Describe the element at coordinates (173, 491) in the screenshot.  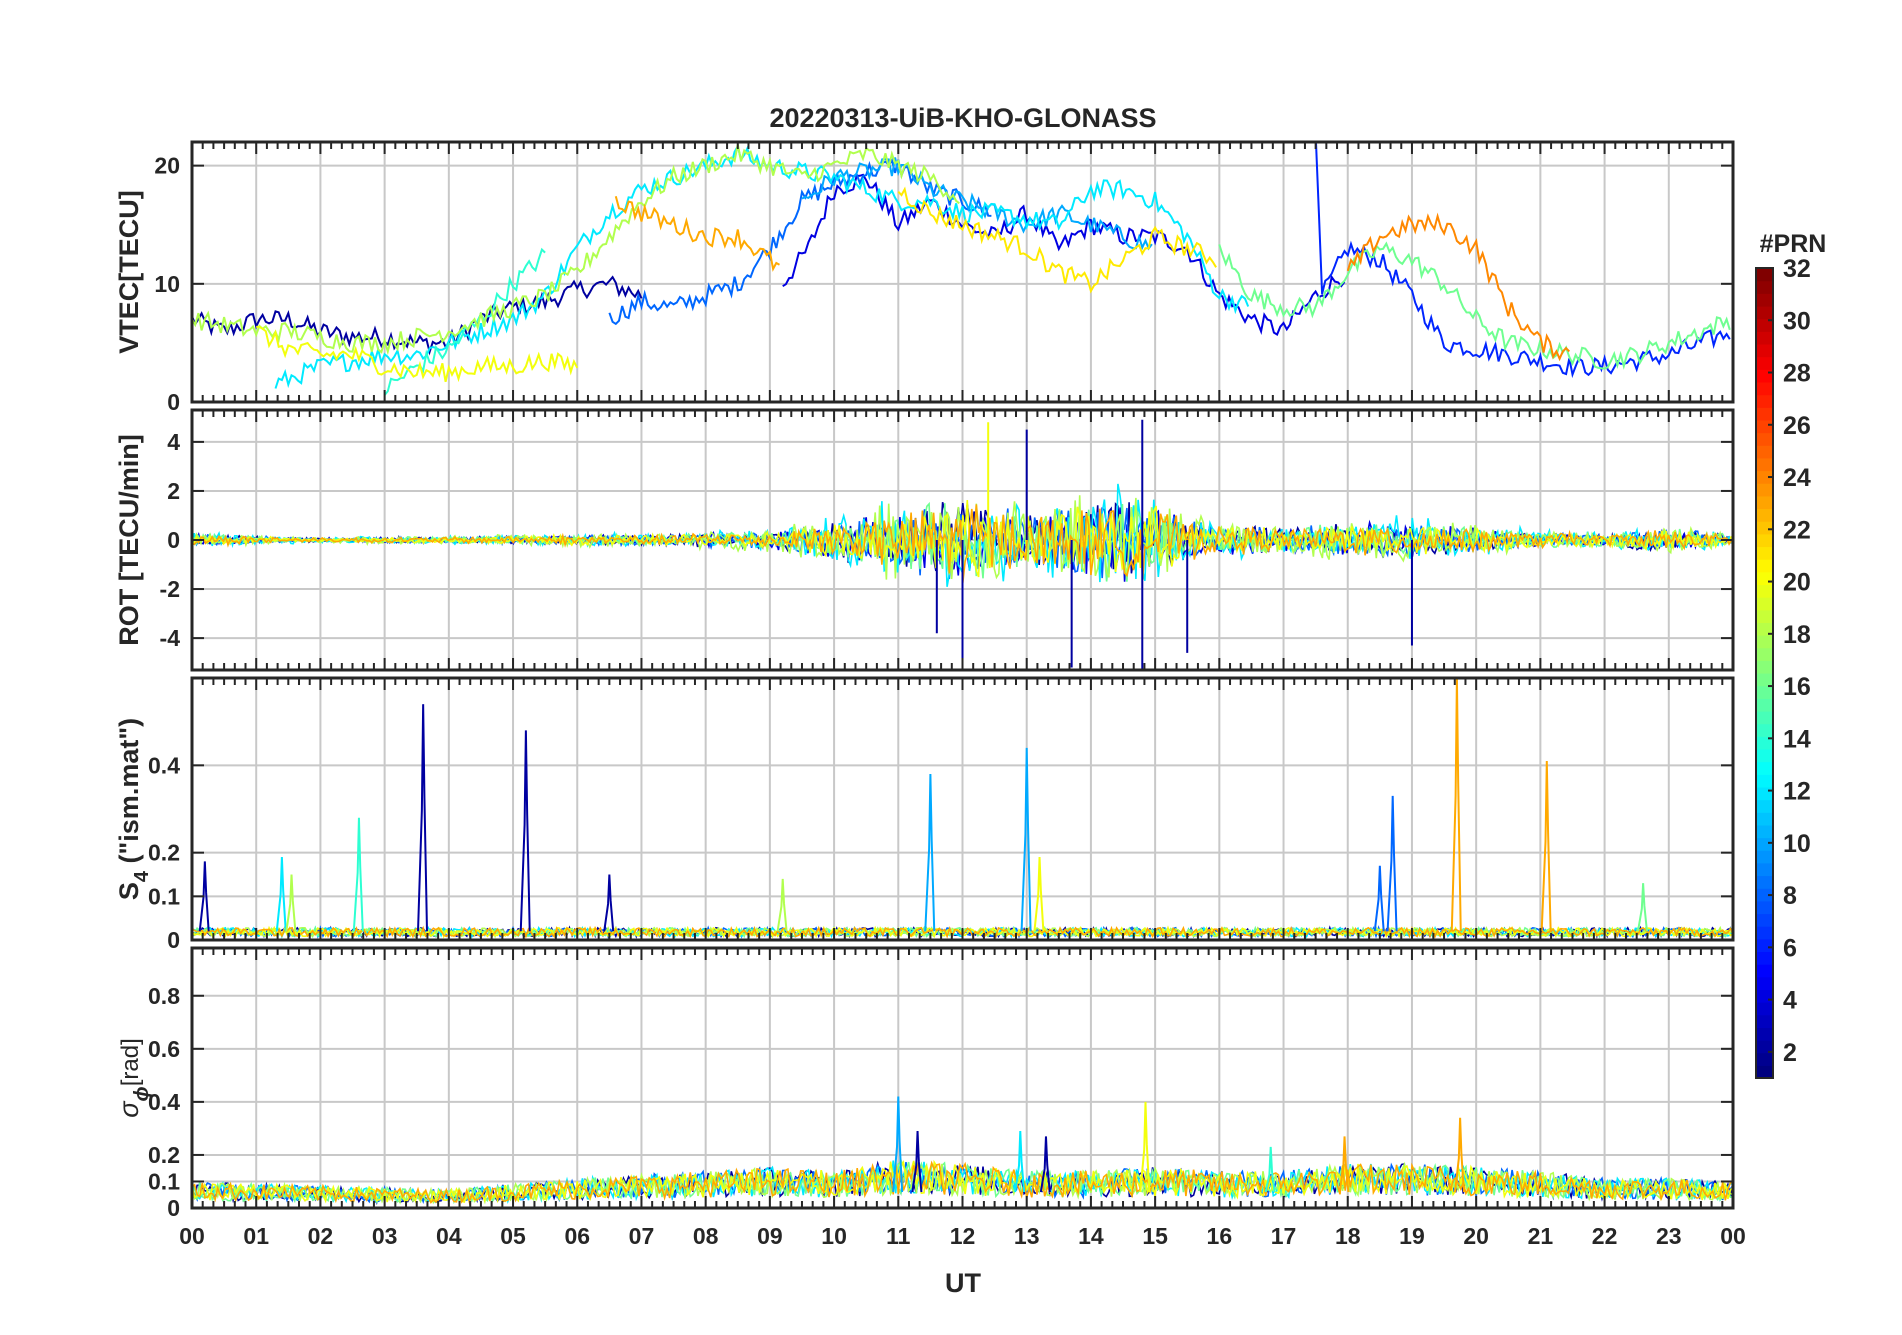
I see `y-tick-label: 2` at that location.